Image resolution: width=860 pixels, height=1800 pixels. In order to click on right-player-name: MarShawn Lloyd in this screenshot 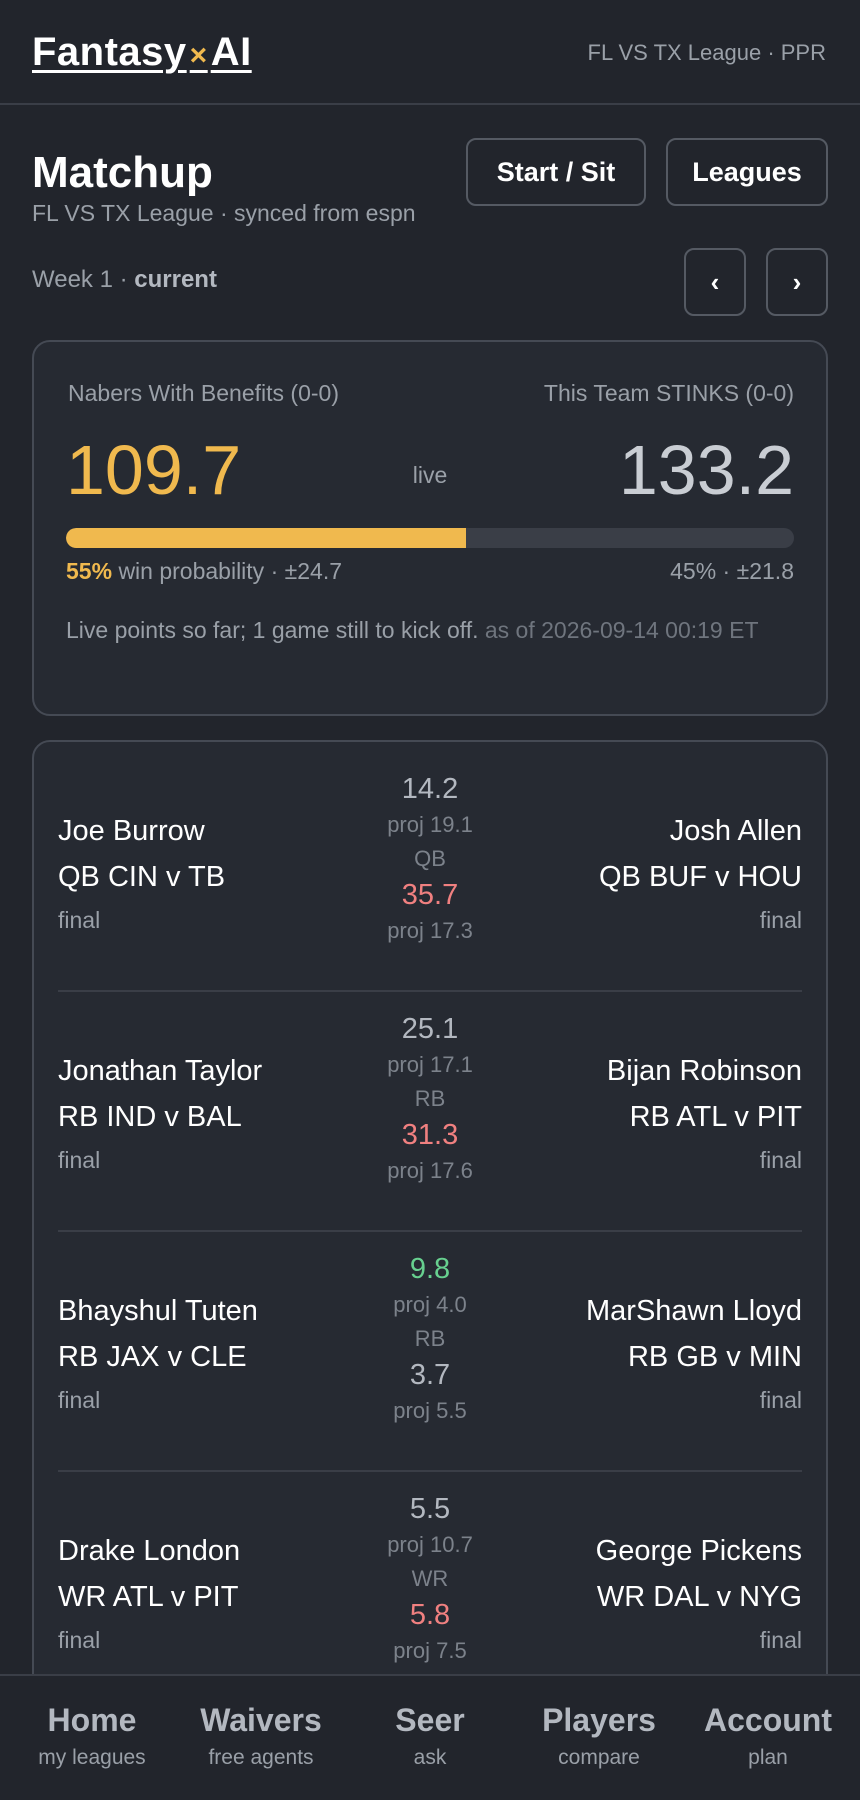, I will do `click(694, 1311)`.